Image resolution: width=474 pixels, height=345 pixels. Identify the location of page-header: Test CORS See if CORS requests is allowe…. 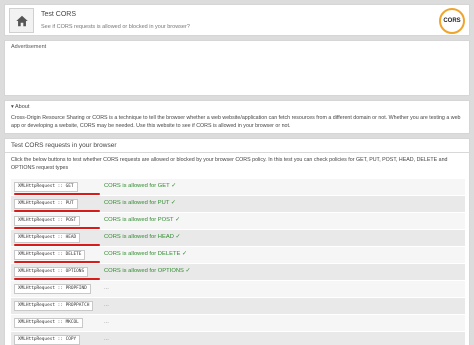
(237, 20).